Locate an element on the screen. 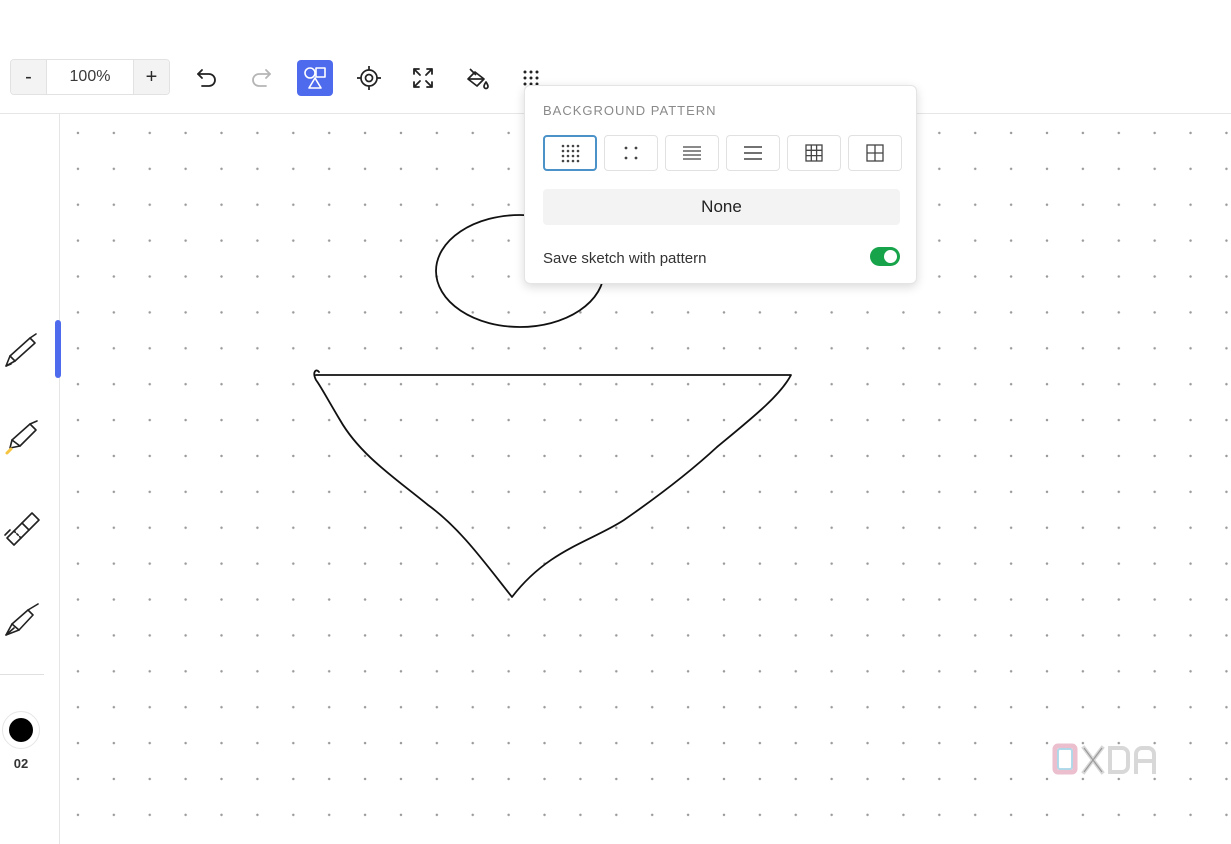 This screenshot has height=844, width=1231. current-color-dot is located at coordinates (21, 730).